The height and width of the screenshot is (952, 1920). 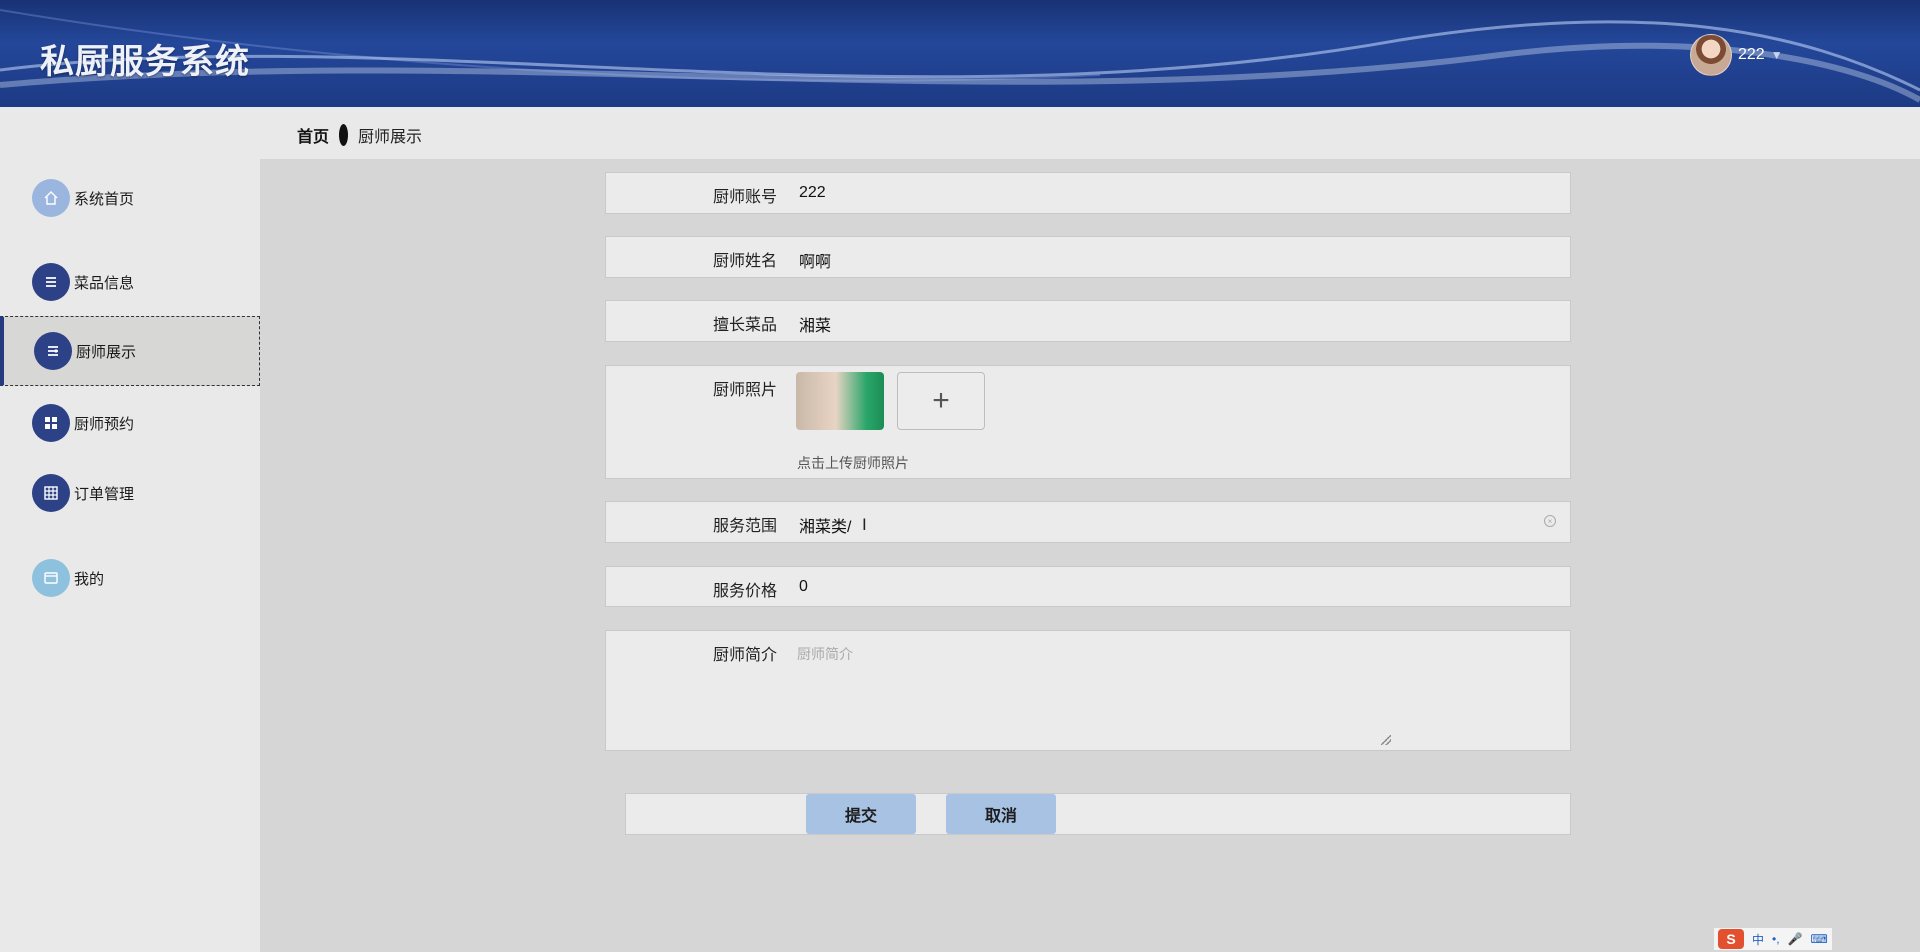 I want to click on service-scope-field: 湘菜类/, so click(x=825, y=525).